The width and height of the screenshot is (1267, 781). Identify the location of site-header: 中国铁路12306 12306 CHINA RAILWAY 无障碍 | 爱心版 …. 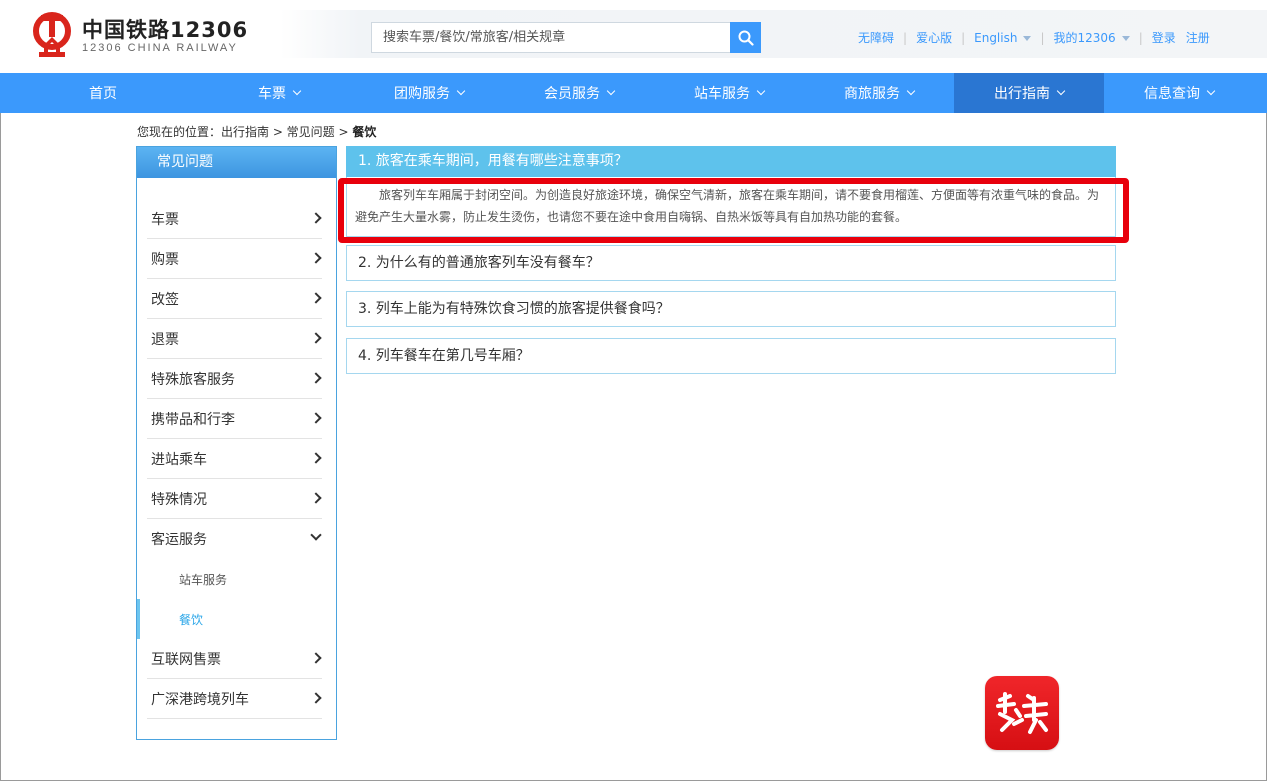
(633, 36).